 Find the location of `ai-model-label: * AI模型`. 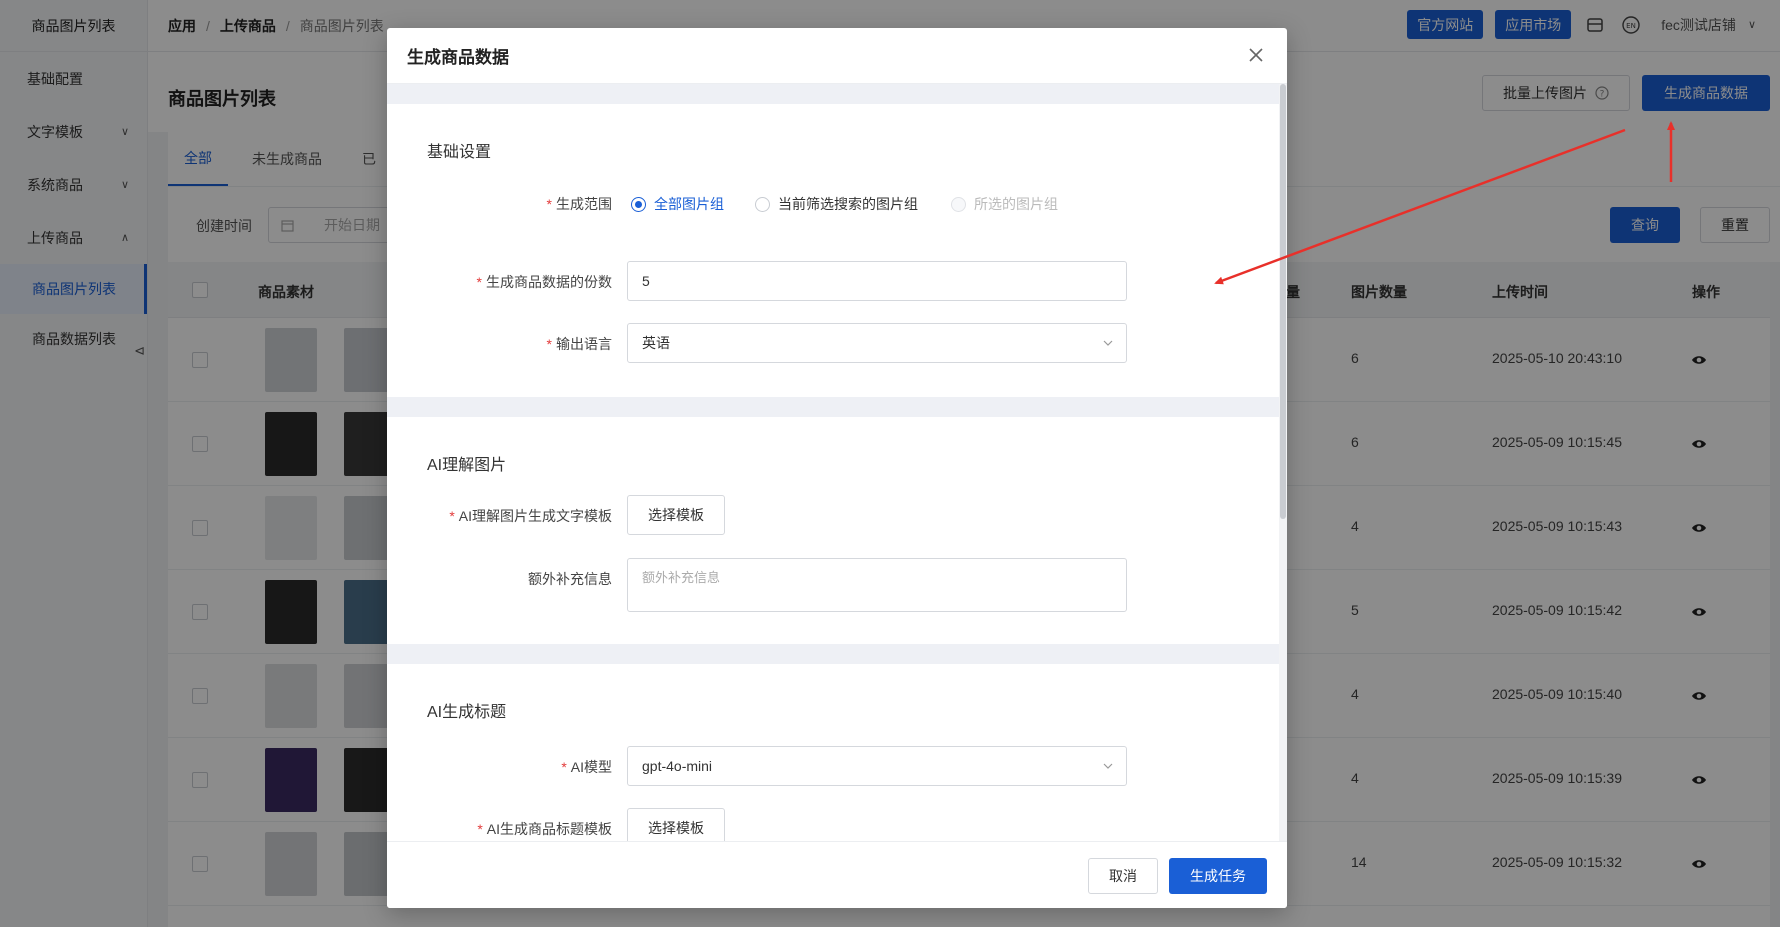

ai-model-label: * AI模型 is located at coordinates (586, 767).